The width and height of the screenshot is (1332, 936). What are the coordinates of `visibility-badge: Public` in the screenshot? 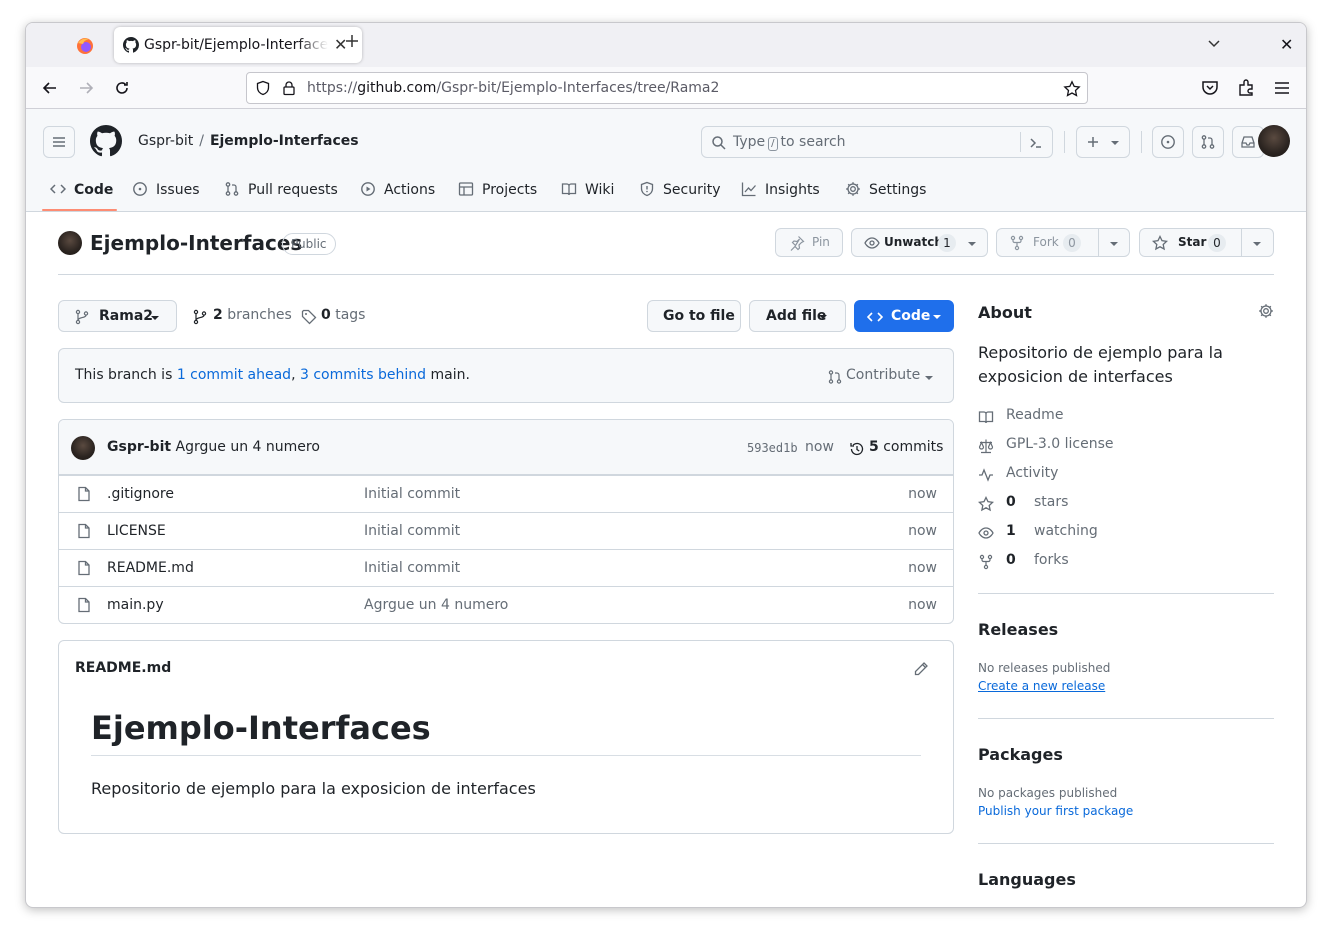 It's located at (309, 244).